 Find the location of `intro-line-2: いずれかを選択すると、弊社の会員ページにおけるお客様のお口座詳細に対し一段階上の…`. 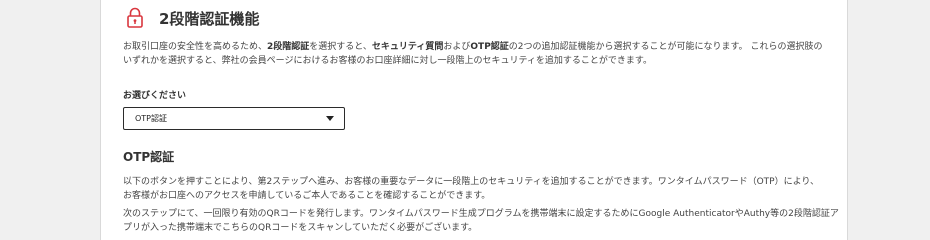

intro-line-2: いずれかを選択すると、弊社の会員ページにおけるお客様のお口座詳細に対し一段階上の… is located at coordinates (388, 61).